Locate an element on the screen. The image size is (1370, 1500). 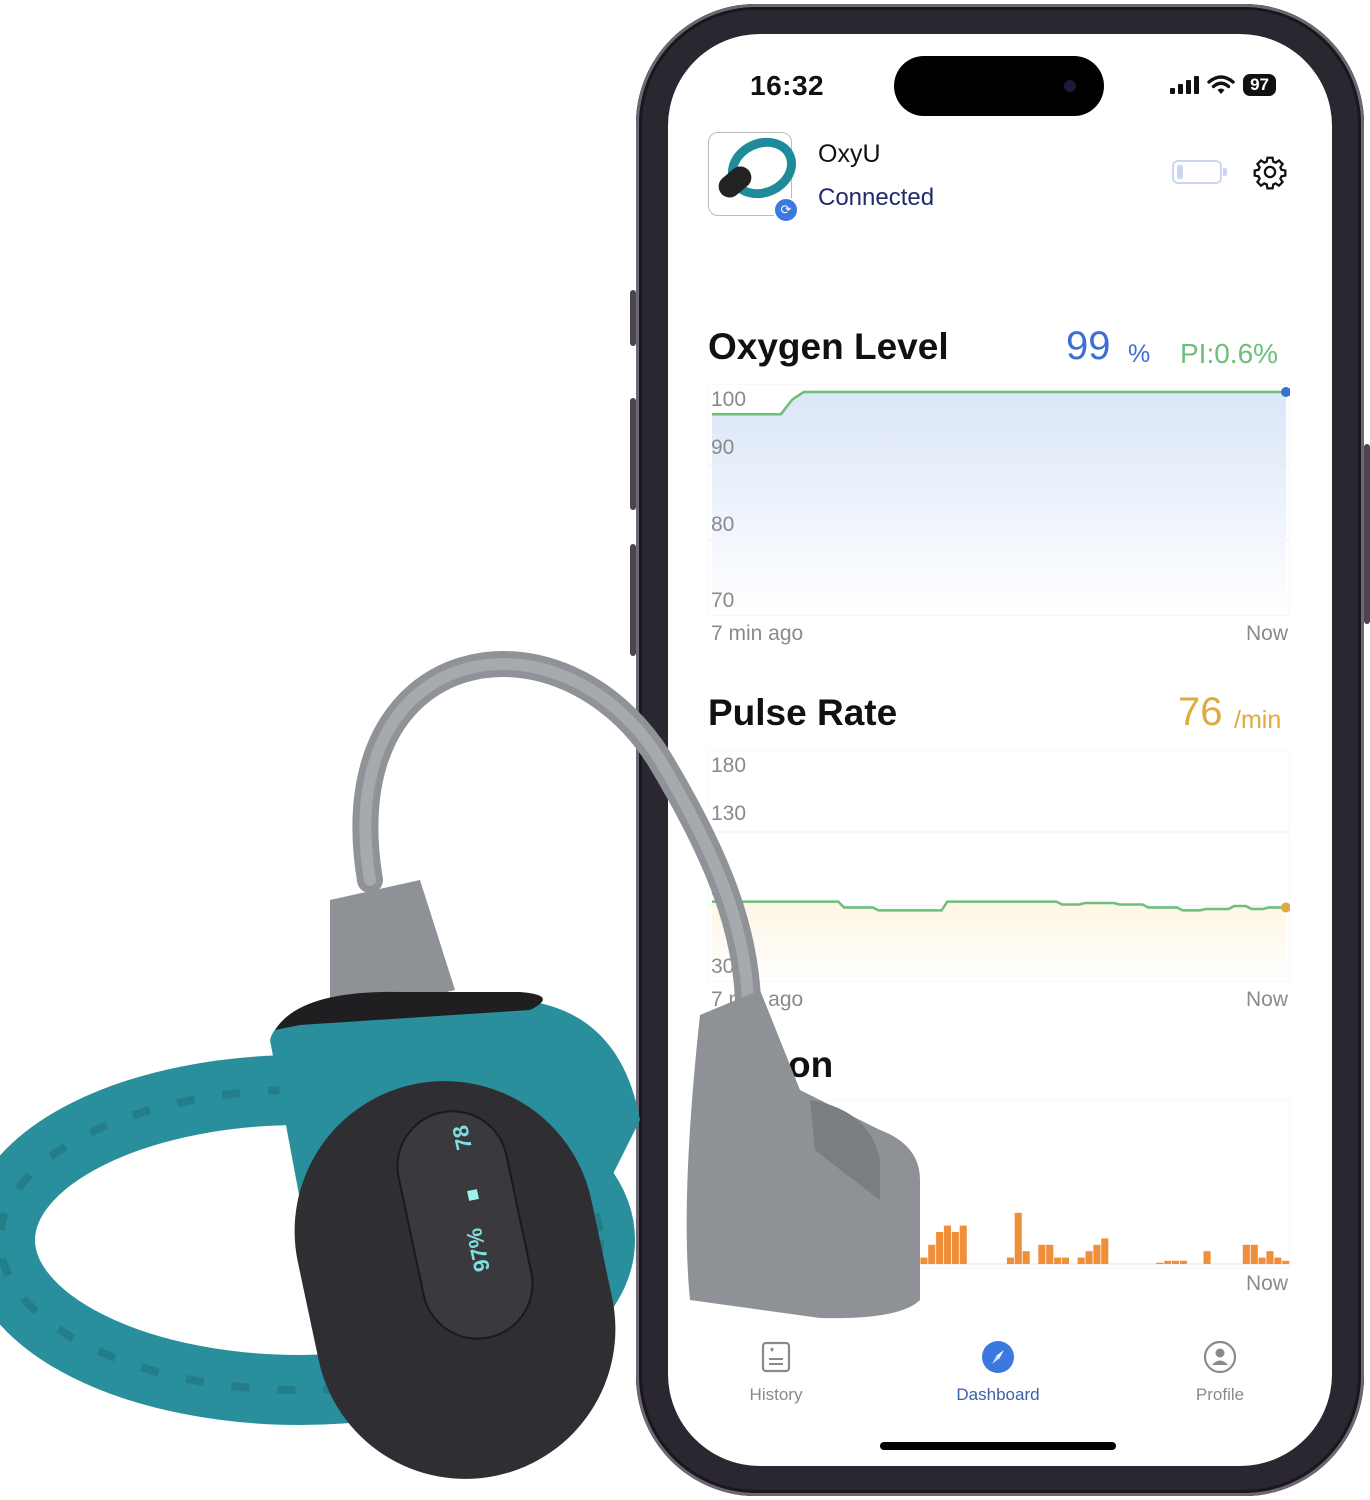
oxygen-unit: % is located at coordinates (1139, 354).